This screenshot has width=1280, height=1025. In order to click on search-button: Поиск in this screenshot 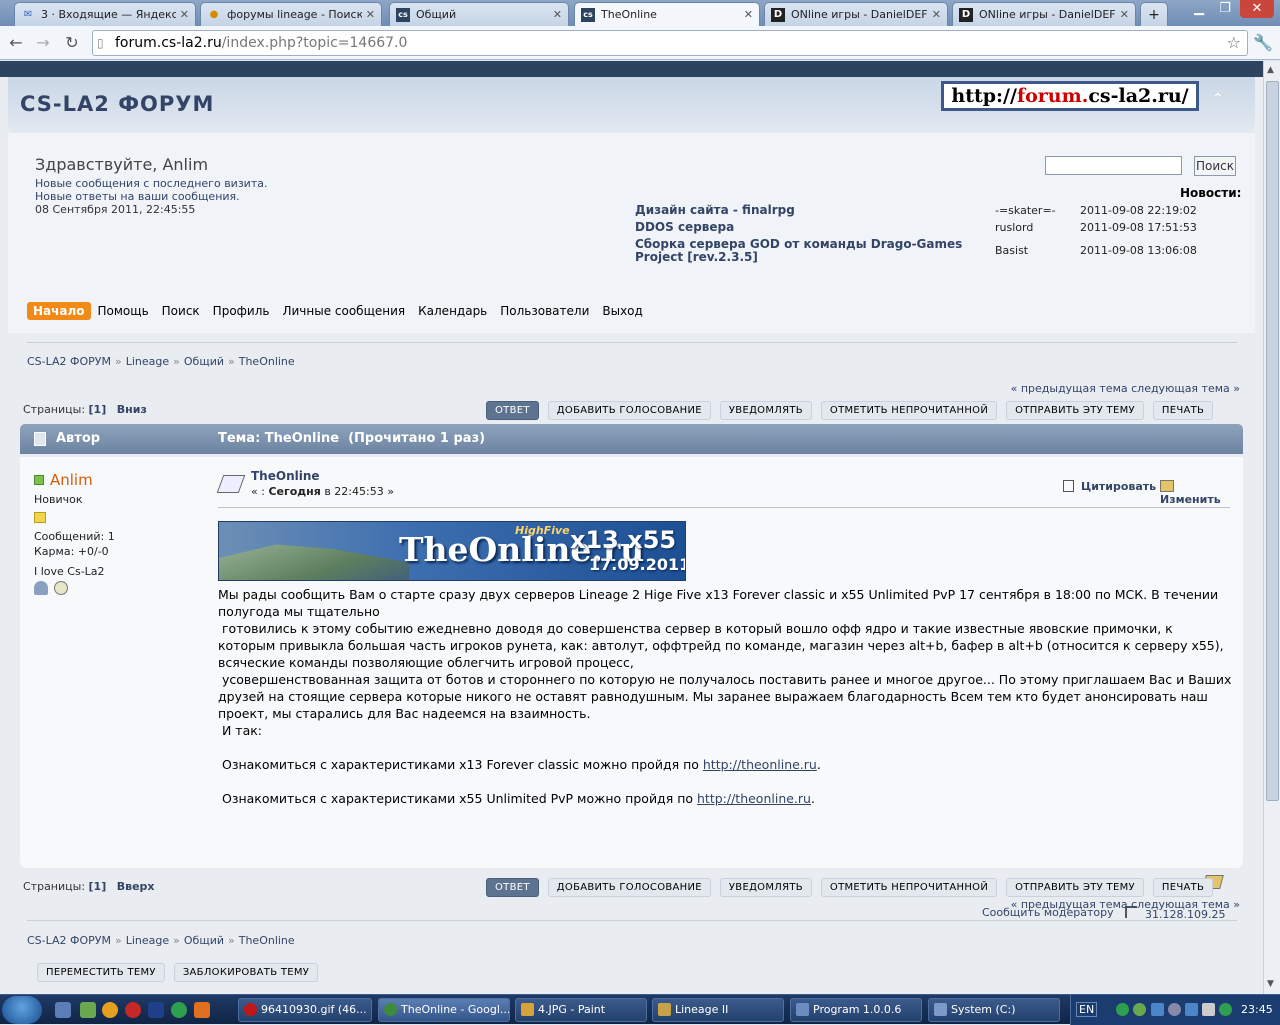, I will do `click(1215, 166)`.